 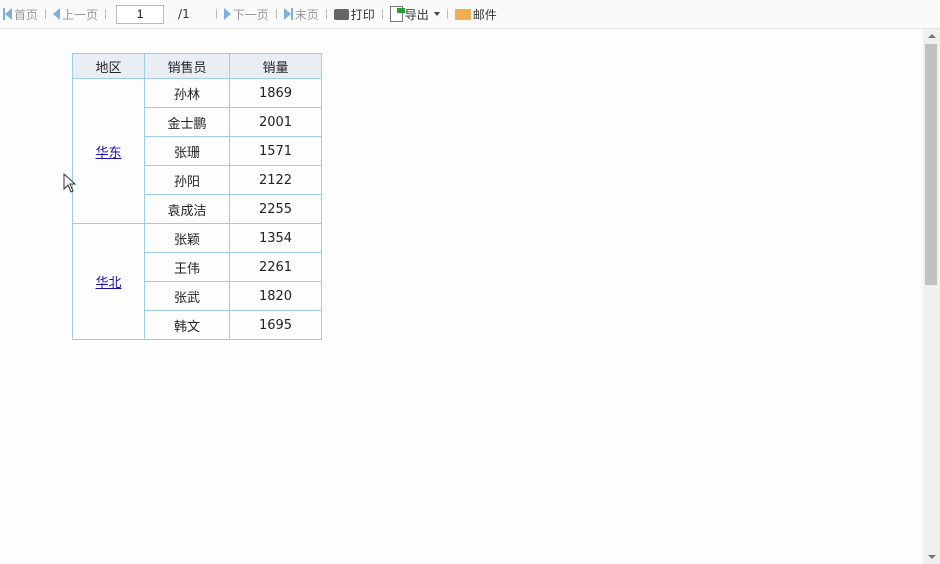 I want to click on table-row: 华东 孙林 1869, so click(x=197, y=151).